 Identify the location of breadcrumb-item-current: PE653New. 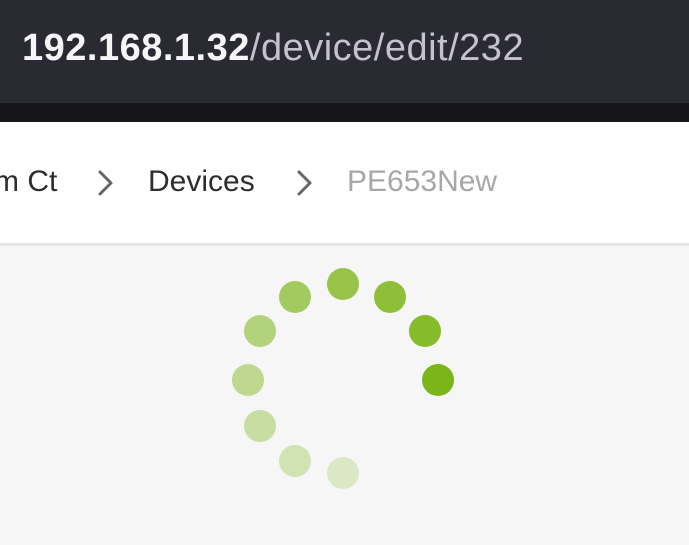
(422, 181).